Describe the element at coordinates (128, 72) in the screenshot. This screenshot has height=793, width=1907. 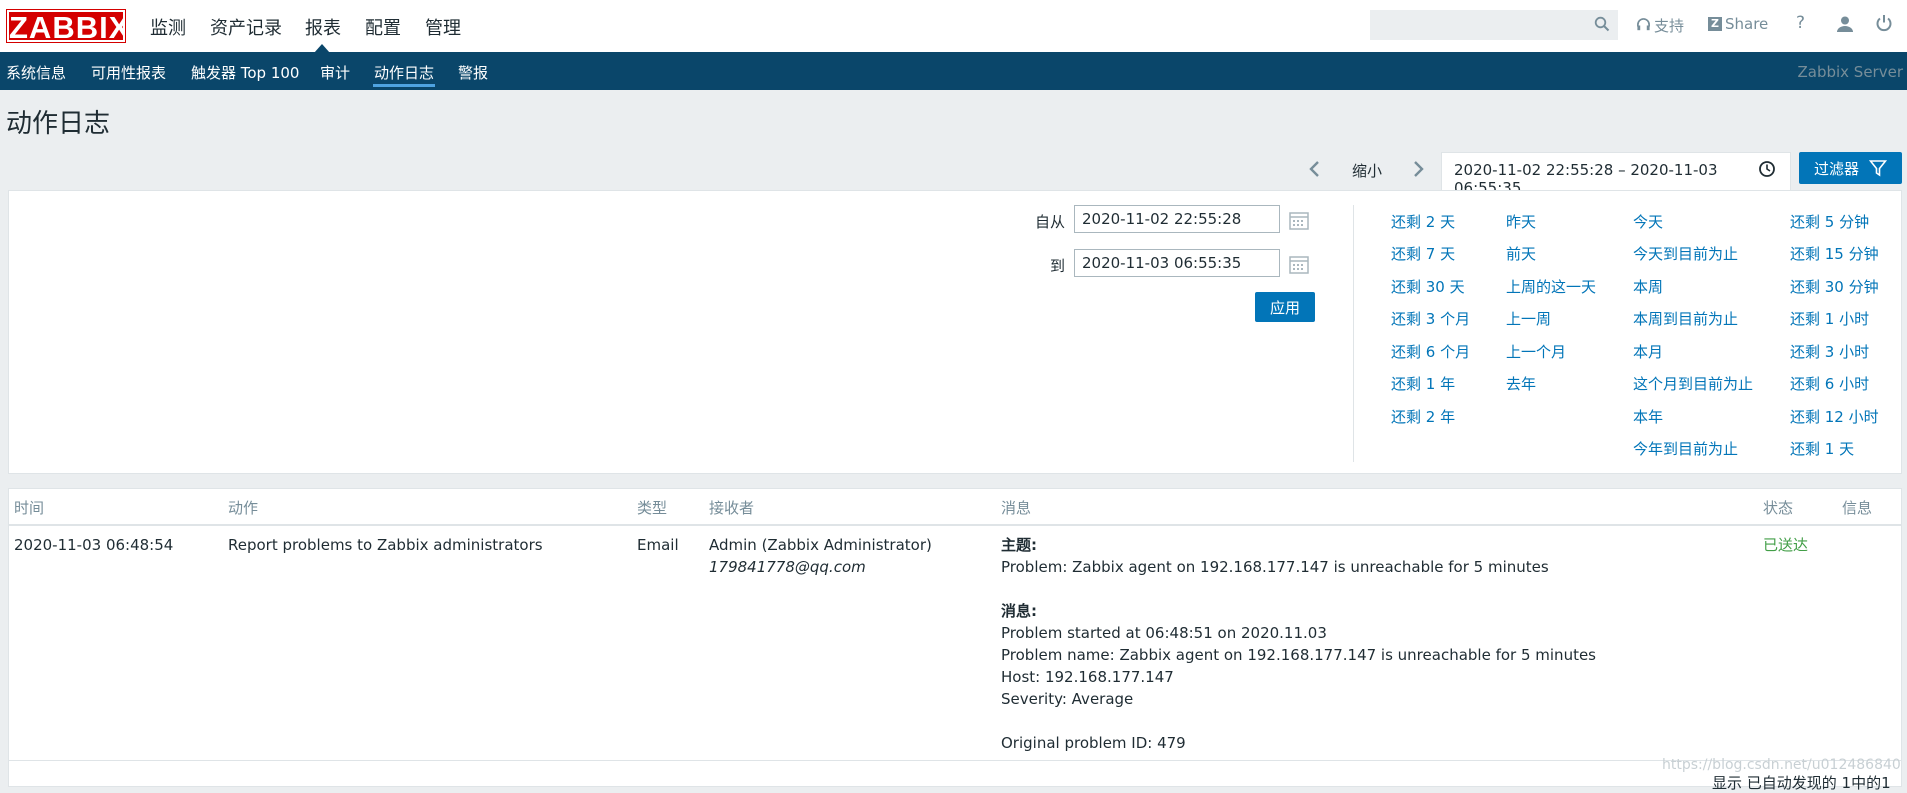
I see `subnav-availability-report: 可用性报表` at that location.